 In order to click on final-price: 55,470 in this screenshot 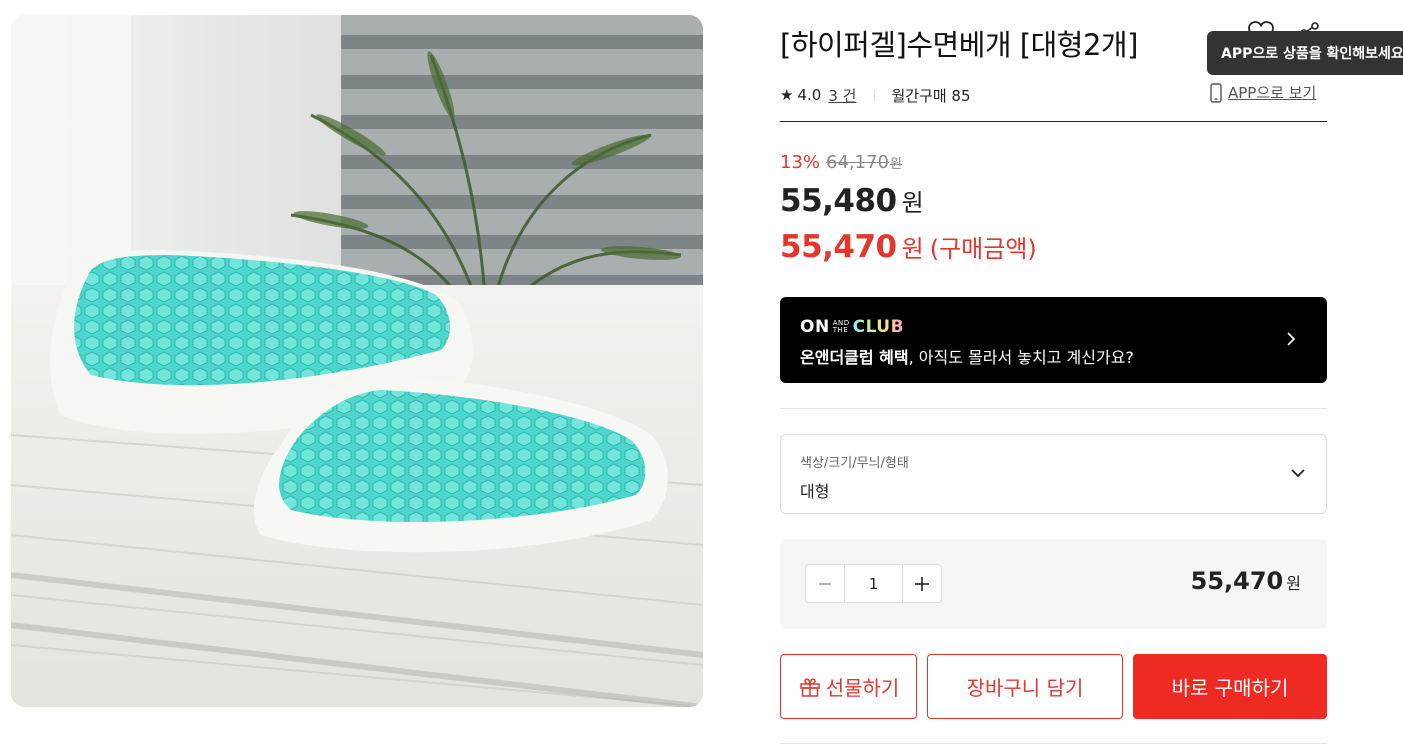, I will do `click(838, 247)`.